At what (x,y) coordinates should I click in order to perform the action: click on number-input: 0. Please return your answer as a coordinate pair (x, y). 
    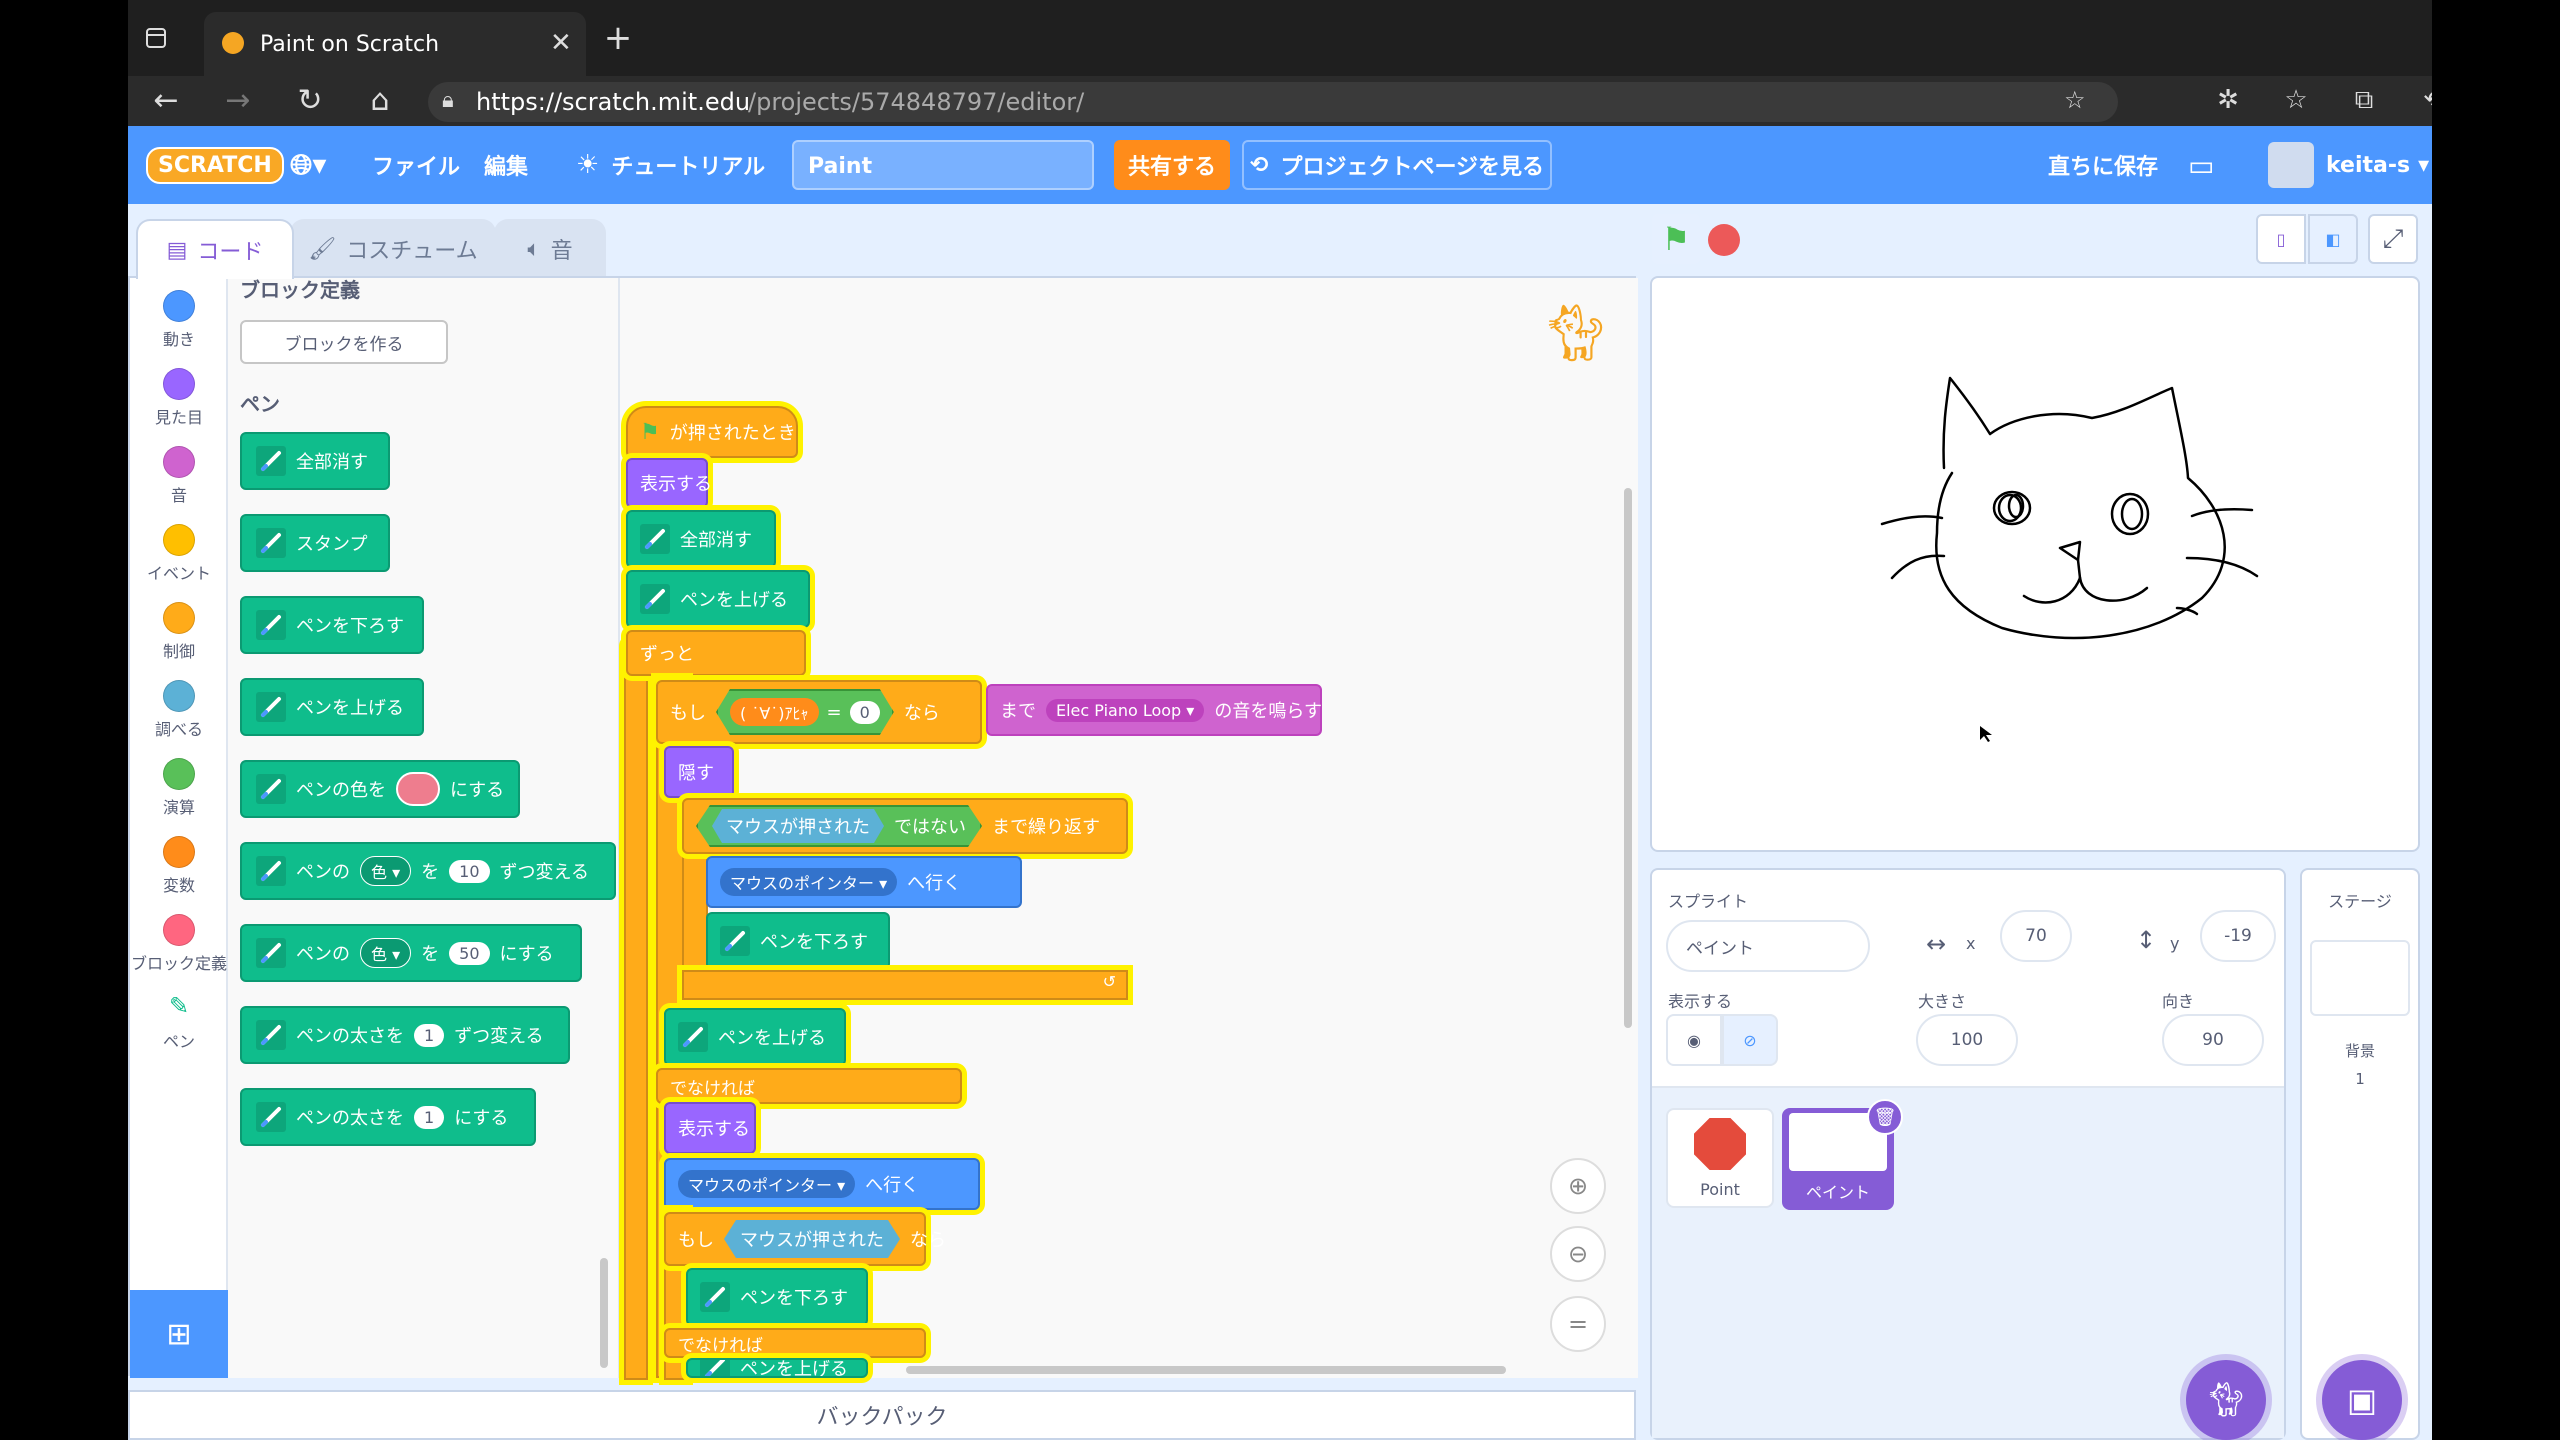
    Looking at the image, I should click on (865, 712).